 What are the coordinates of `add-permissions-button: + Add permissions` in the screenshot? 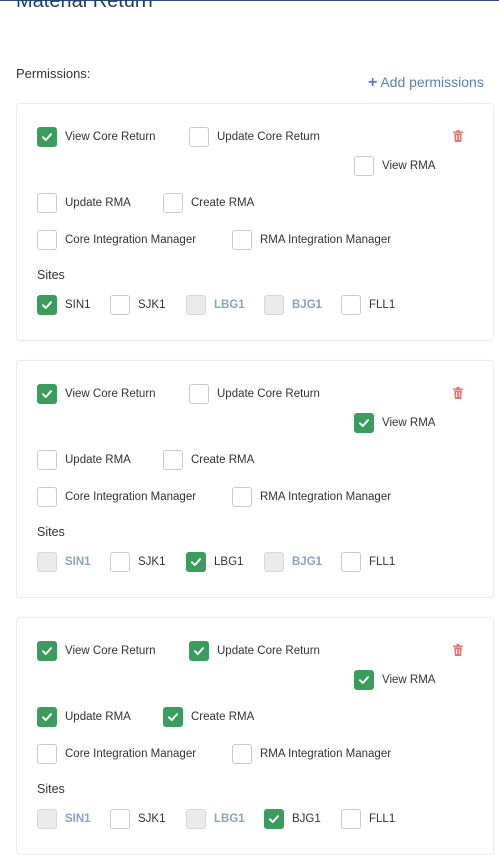 It's located at (426, 83).